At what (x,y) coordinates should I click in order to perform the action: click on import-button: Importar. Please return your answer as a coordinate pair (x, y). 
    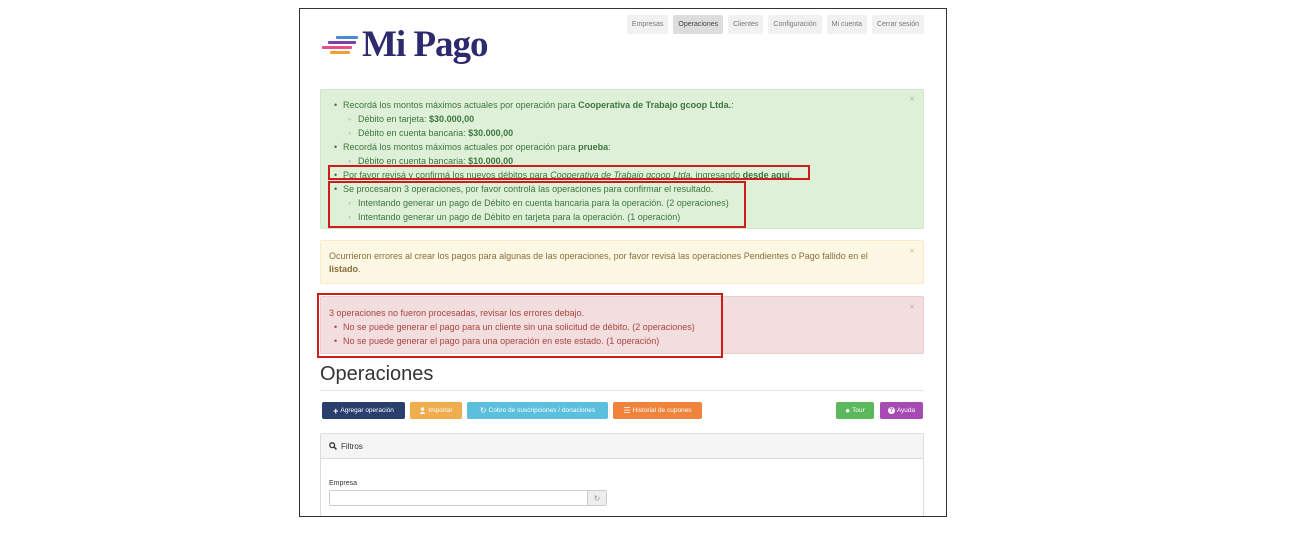
    Looking at the image, I should click on (436, 410).